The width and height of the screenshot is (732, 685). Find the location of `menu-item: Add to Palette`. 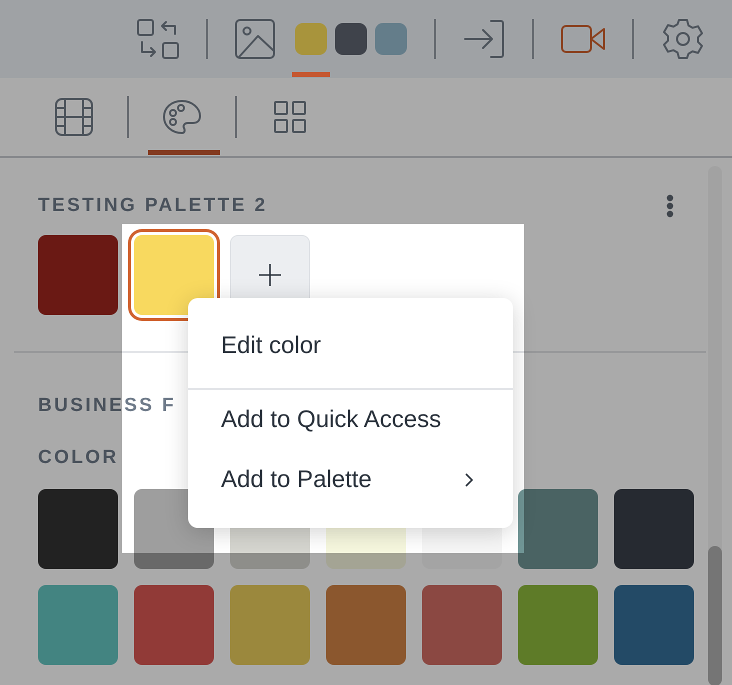

menu-item: Add to Palette is located at coordinates (350, 480).